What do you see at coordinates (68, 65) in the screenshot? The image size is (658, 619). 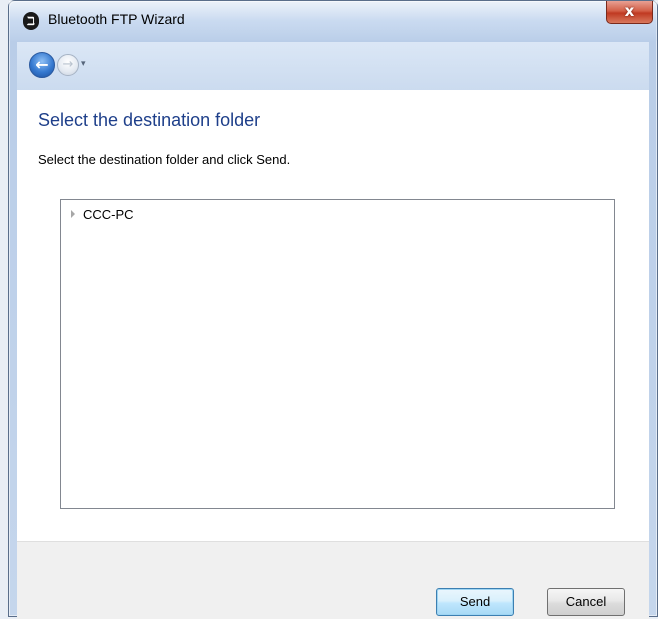 I see `forward-arrow-icon: →` at bounding box center [68, 65].